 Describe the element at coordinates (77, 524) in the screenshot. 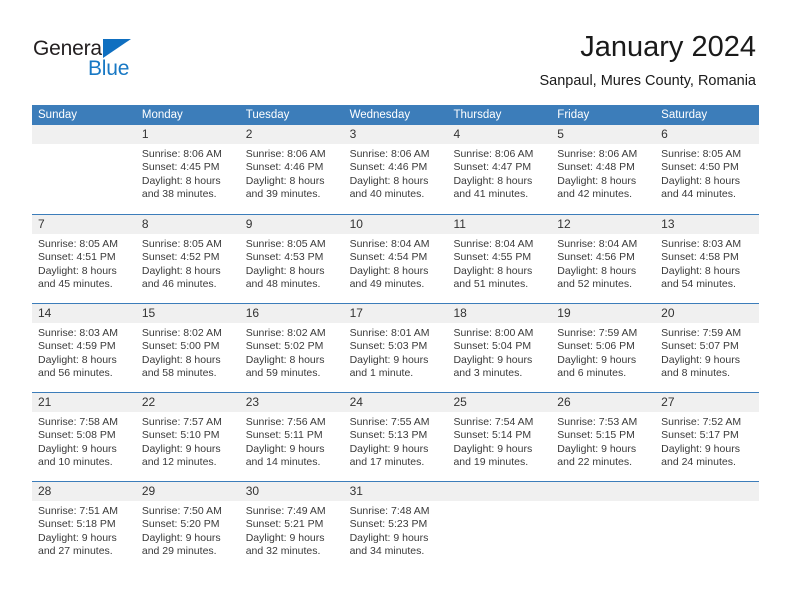

I see `sunset-text: Sunset: 5:18 PM` at that location.